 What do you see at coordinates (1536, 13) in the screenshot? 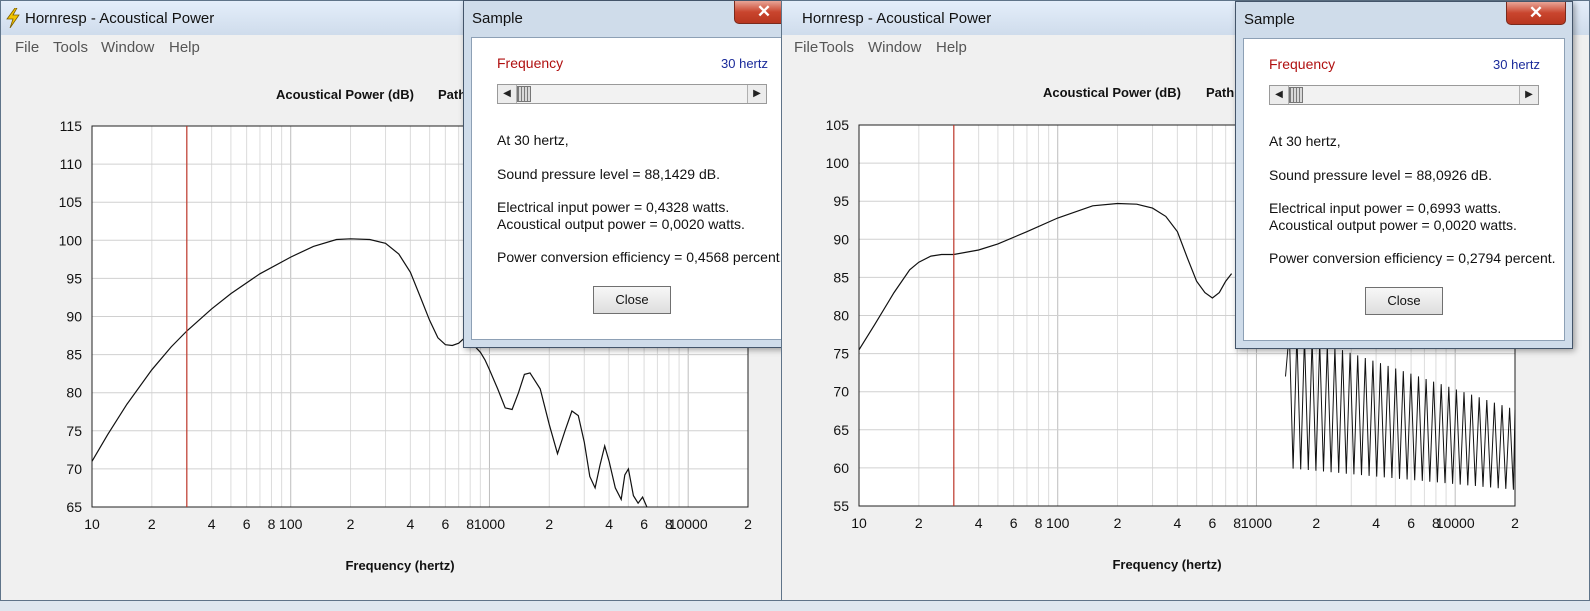
I see `dialog-close-icon: ✕` at bounding box center [1536, 13].